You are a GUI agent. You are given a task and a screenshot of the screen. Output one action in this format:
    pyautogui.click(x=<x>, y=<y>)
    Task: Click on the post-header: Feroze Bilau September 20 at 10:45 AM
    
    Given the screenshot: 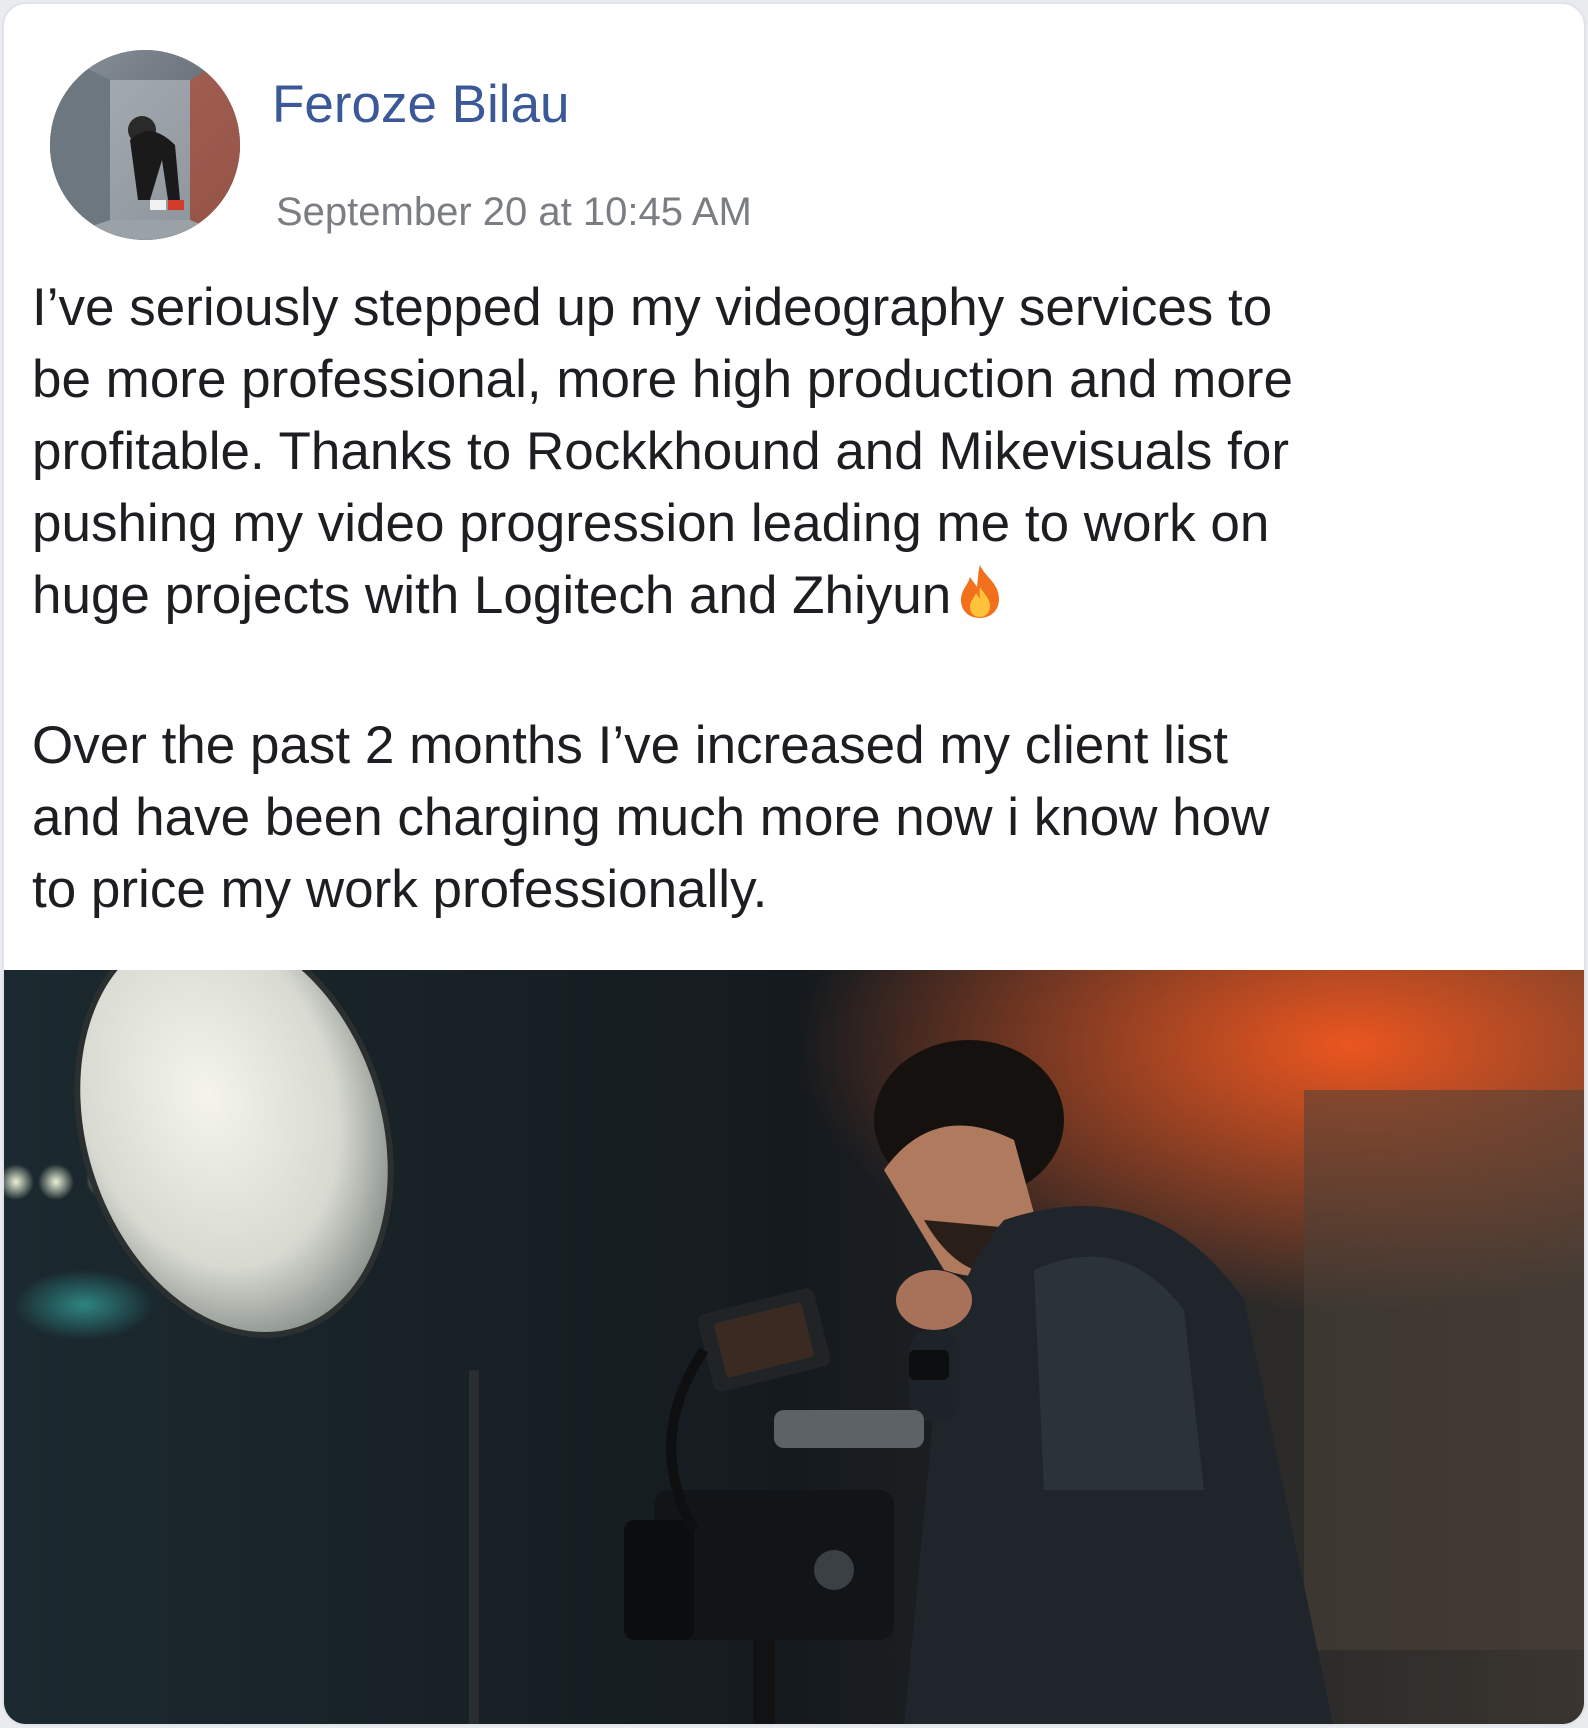 What is the action you would take?
    pyautogui.click(x=798, y=144)
    